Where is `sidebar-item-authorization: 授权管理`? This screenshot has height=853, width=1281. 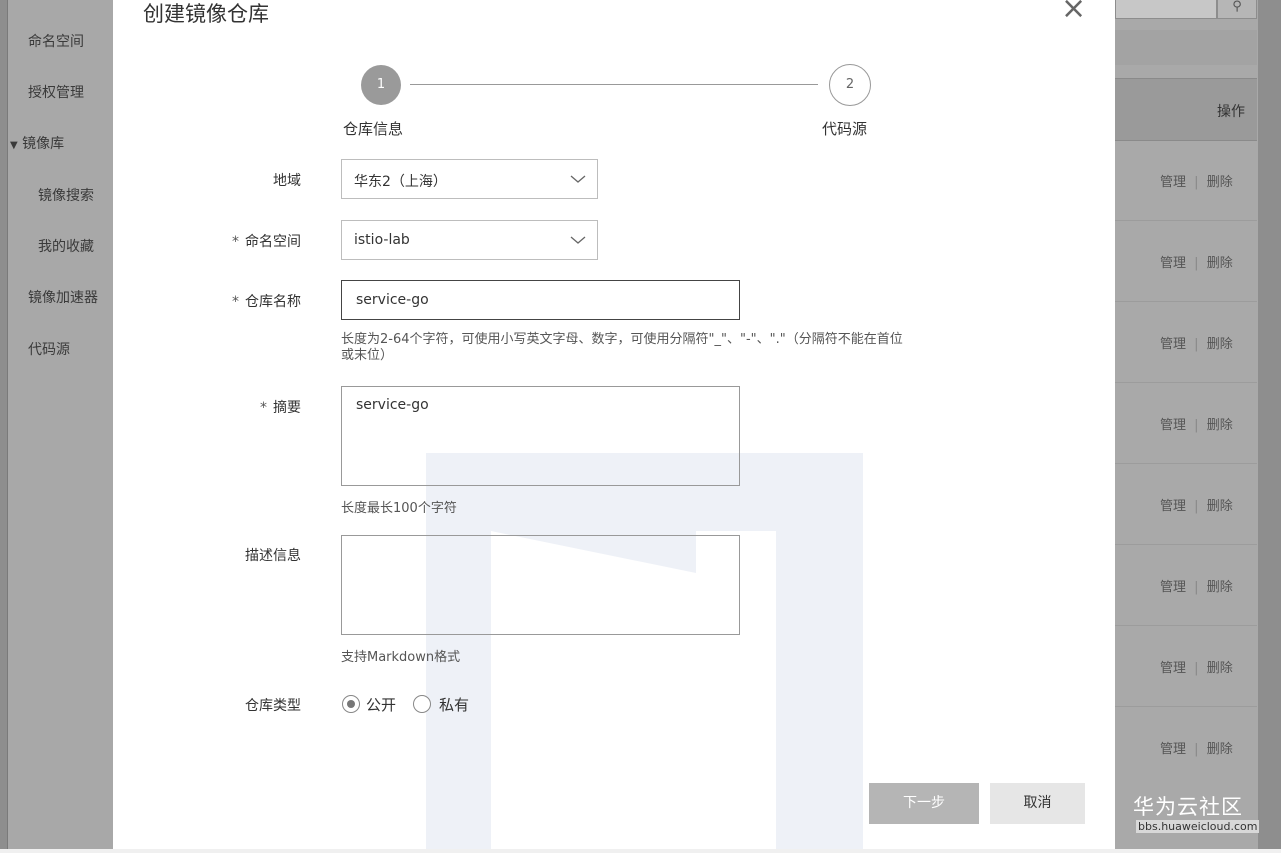
sidebar-item-authorization: 授权管理 is located at coordinates (56, 92).